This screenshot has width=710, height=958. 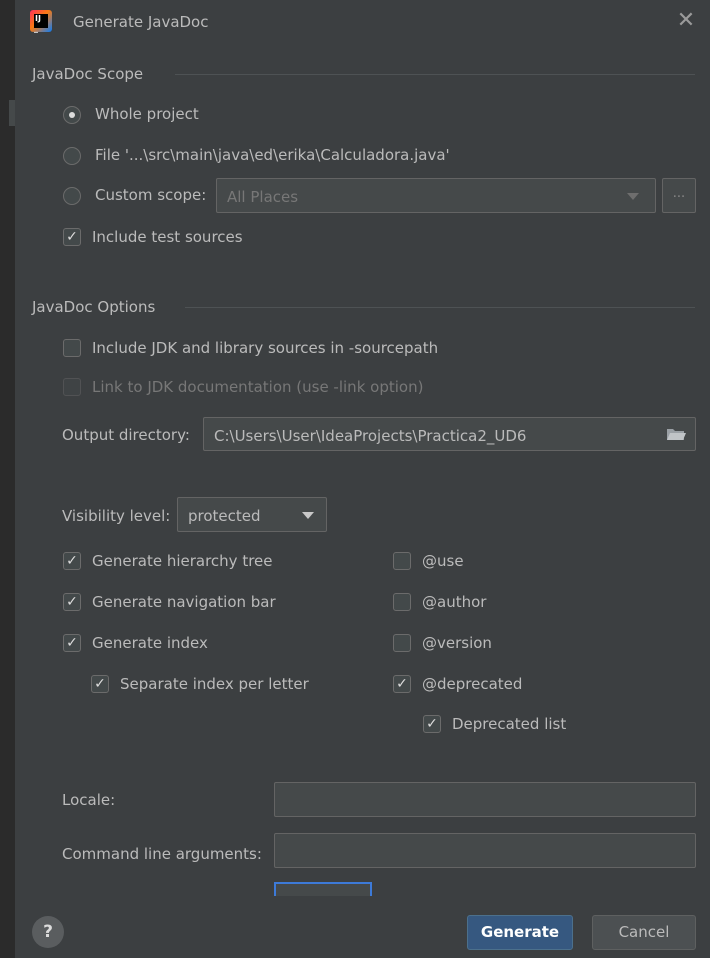 What do you see at coordinates (440, 307) in the screenshot?
I see `options-separator` at bounding box center [440, 307].